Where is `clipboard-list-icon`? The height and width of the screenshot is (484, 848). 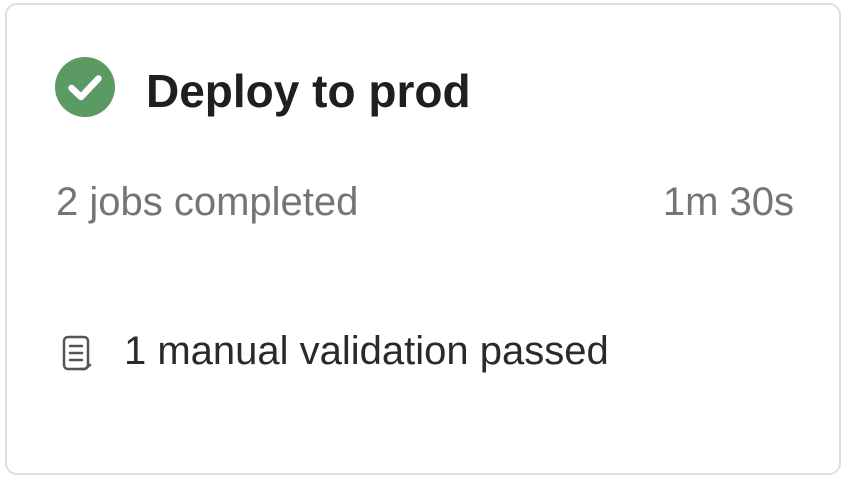
clipboard-list-icon is located at coordinates (77, 354).